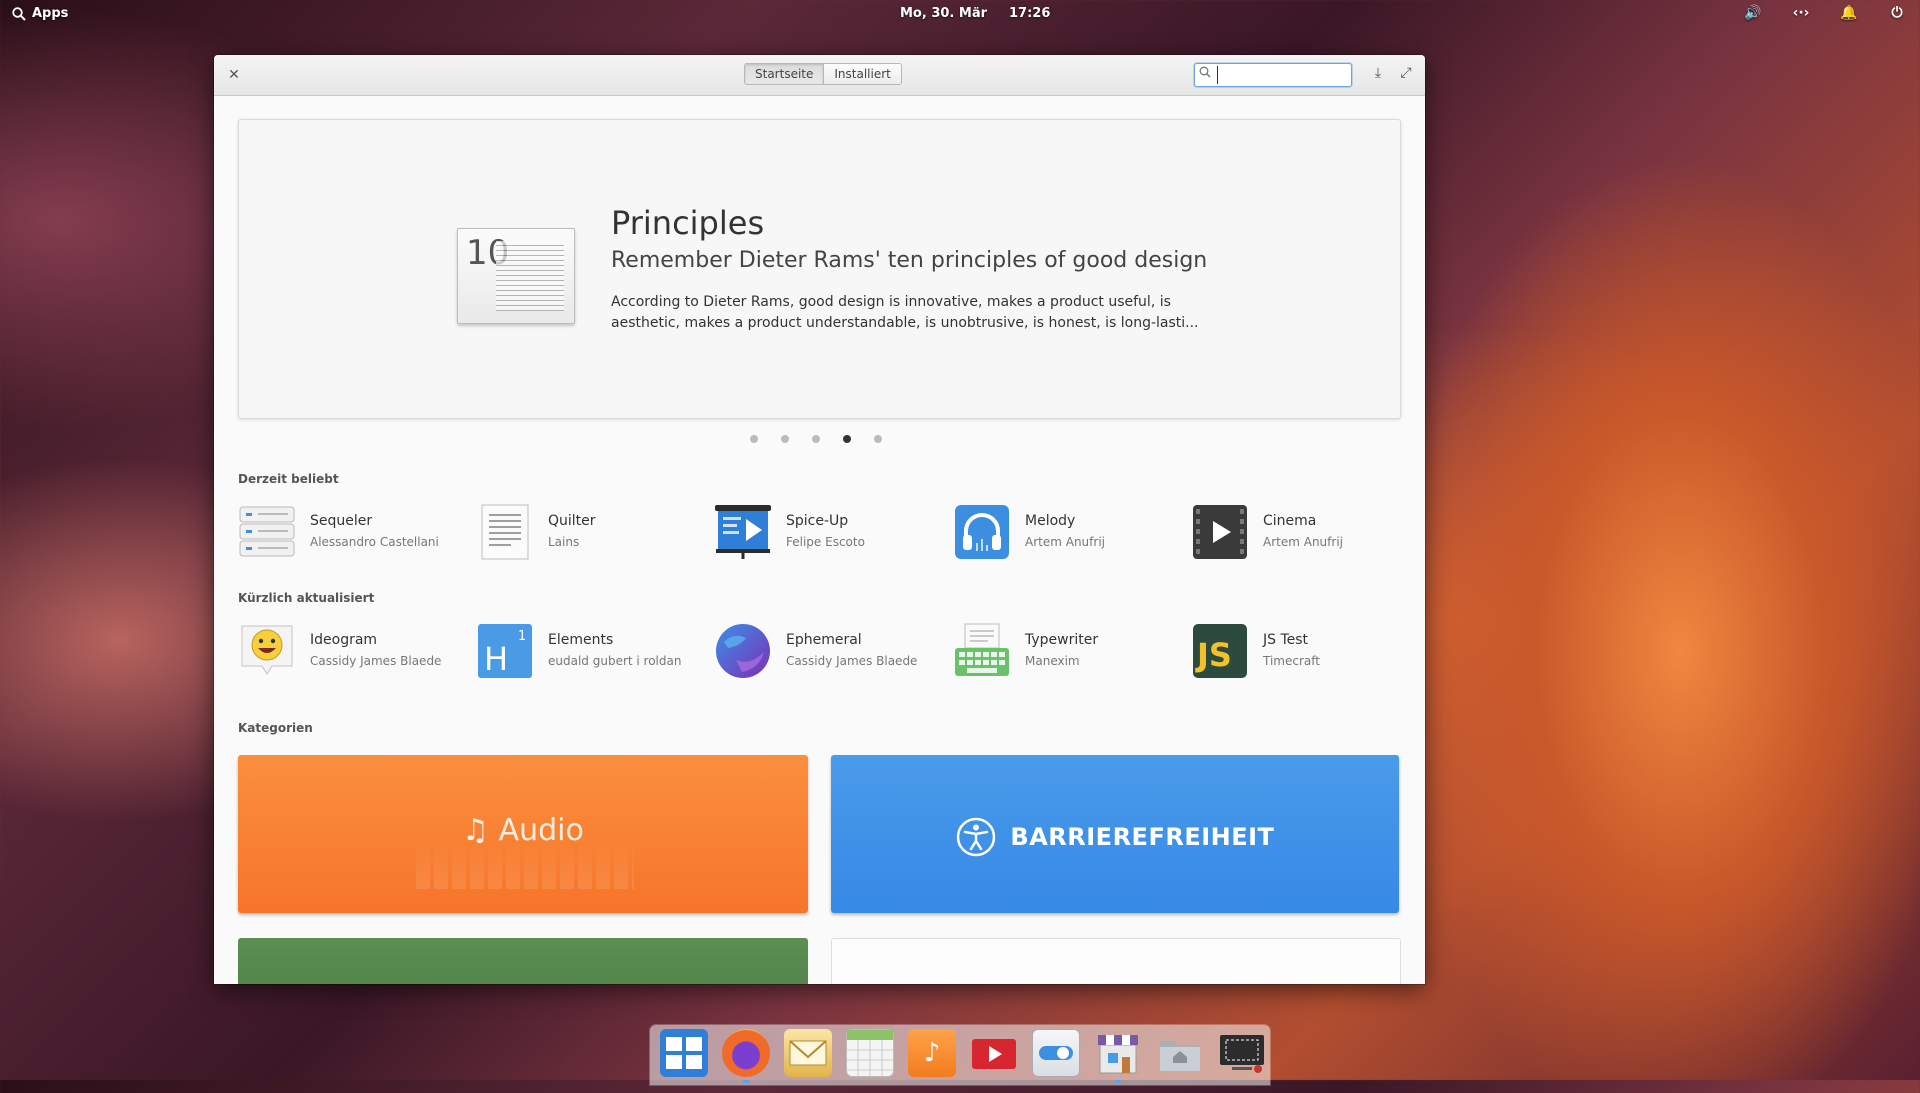  Describe the element at coordinates (1306, 652) in the screenshot. I see `app-tile-js-test: JS JS Test Timecraft` at that location.